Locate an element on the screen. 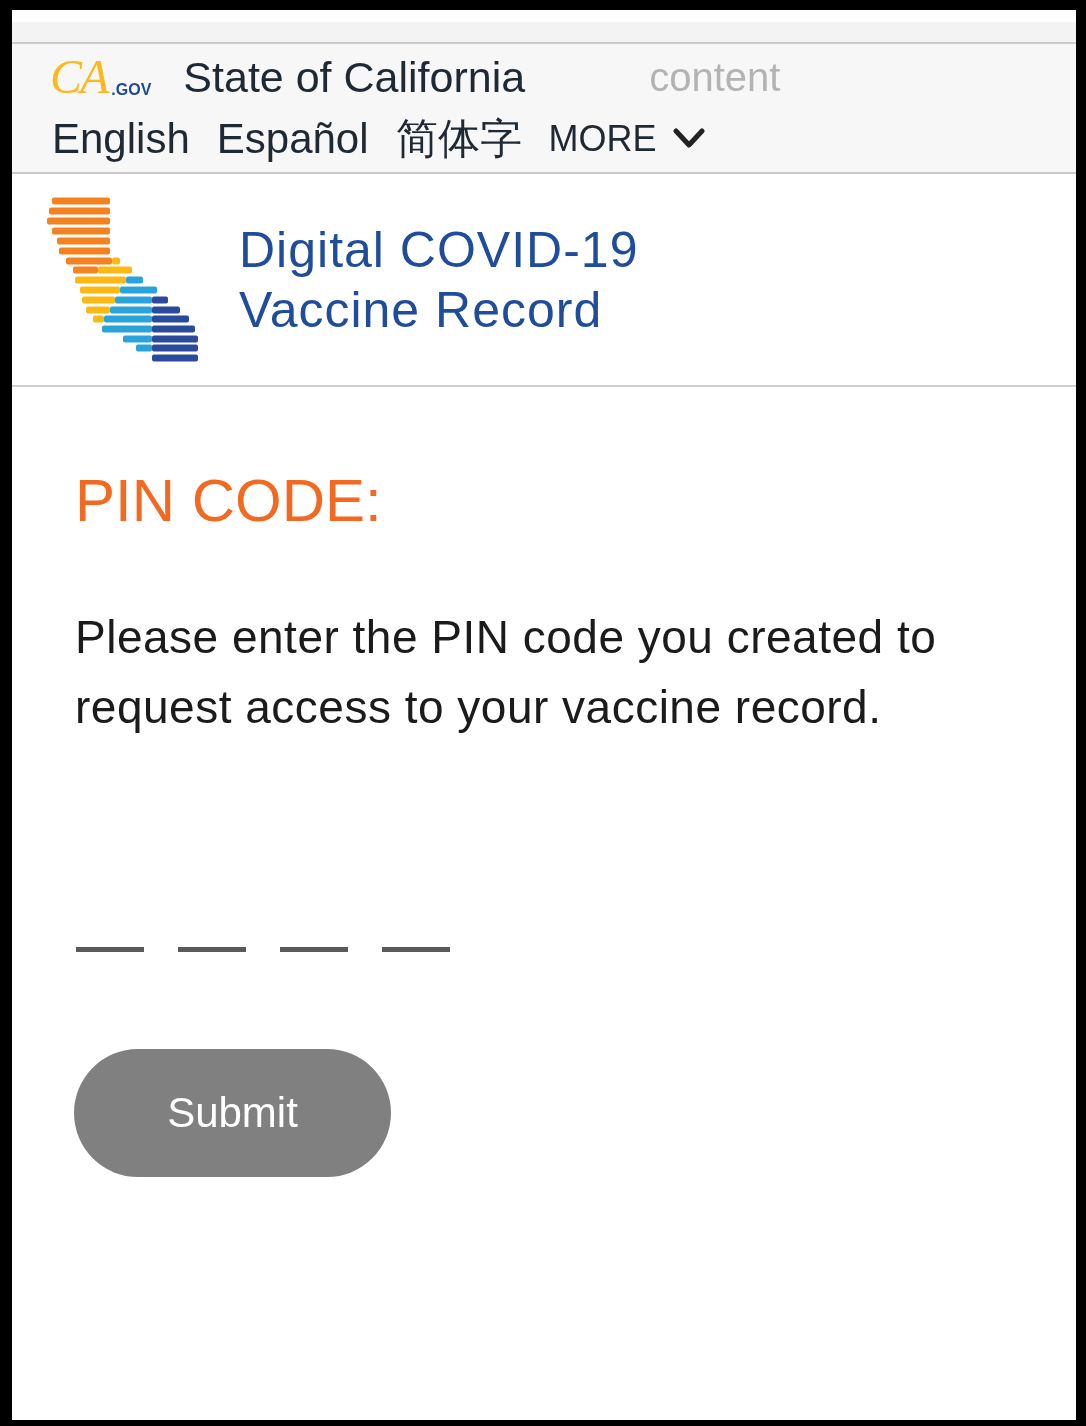  chevron-down-icon is located at coordinates (688, 139).